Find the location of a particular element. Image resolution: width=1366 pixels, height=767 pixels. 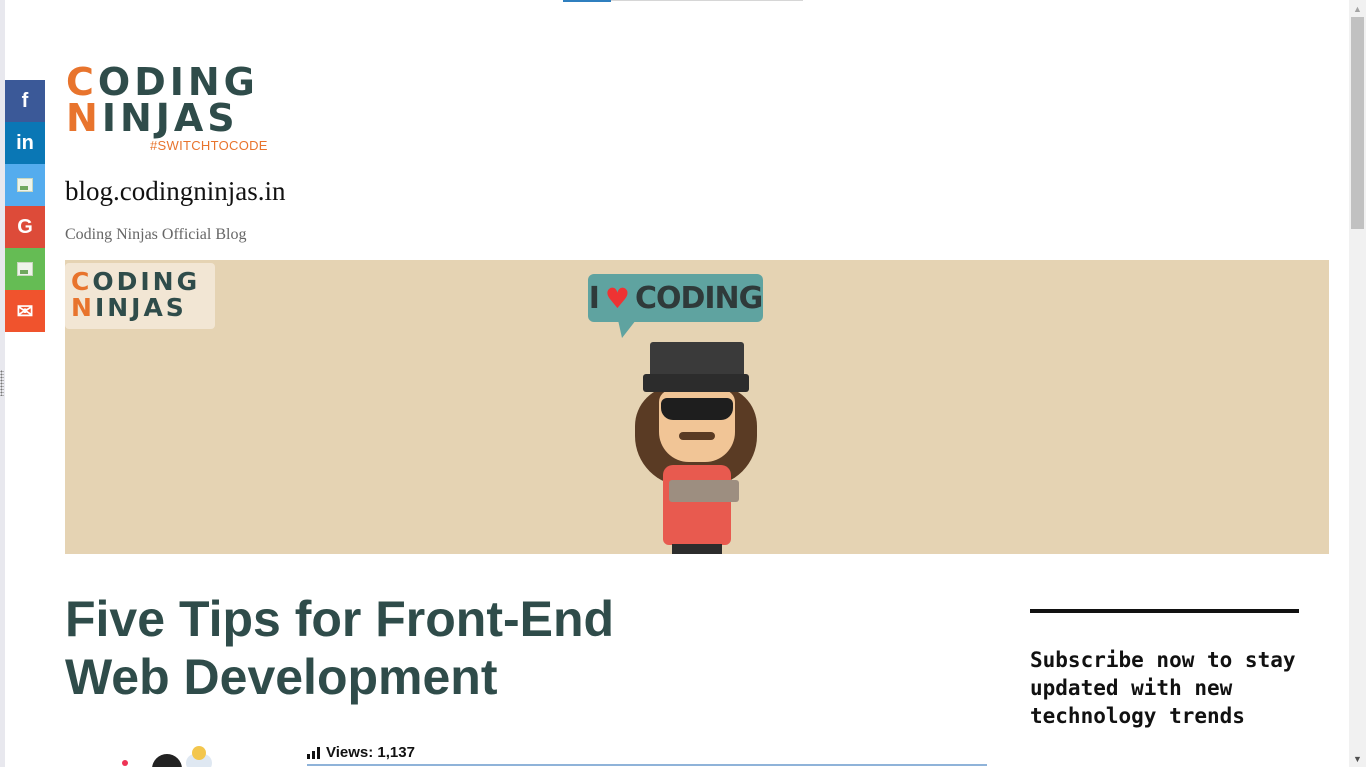

scroll-down-arrow-icon: ▼ is located at coordinates (1357, 758).